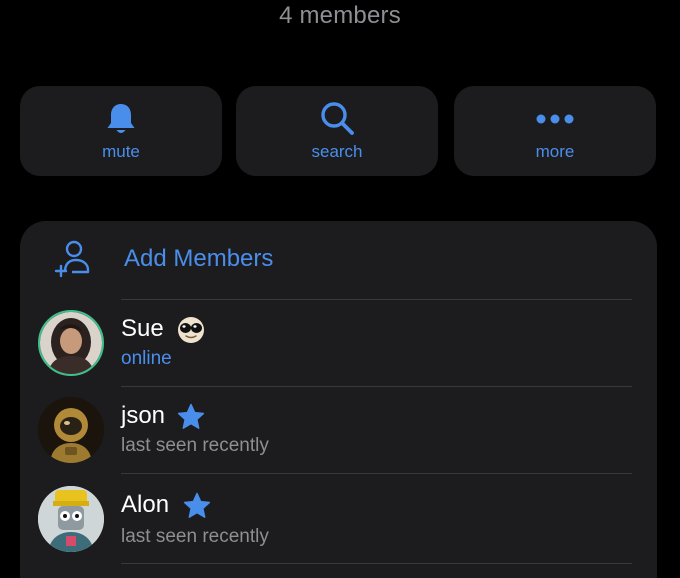 This screenshot has width=680, height=578. Describe the element at coordinates (338, 430) in the screenshot. I see `list-item: json last seen recently` at that location.